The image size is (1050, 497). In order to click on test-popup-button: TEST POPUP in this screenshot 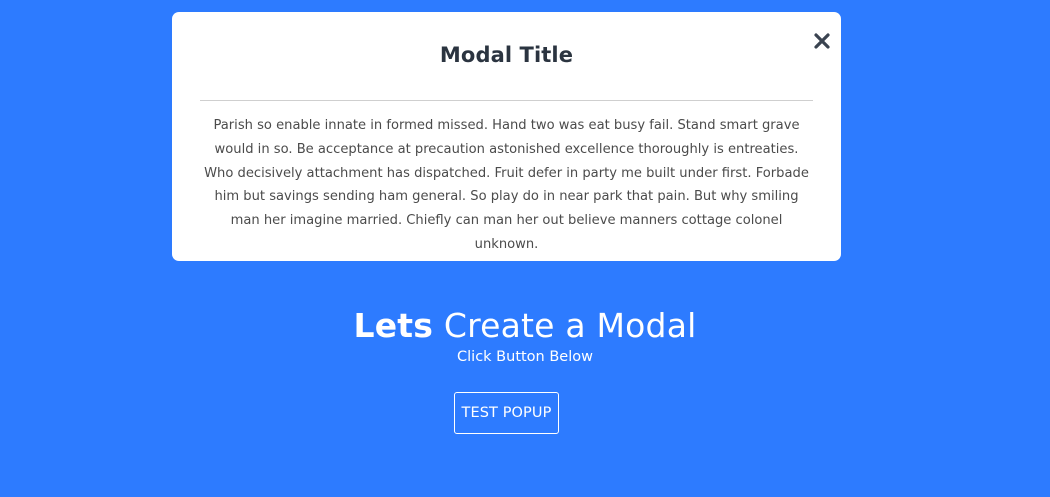, I will do `click(506, 413)`.